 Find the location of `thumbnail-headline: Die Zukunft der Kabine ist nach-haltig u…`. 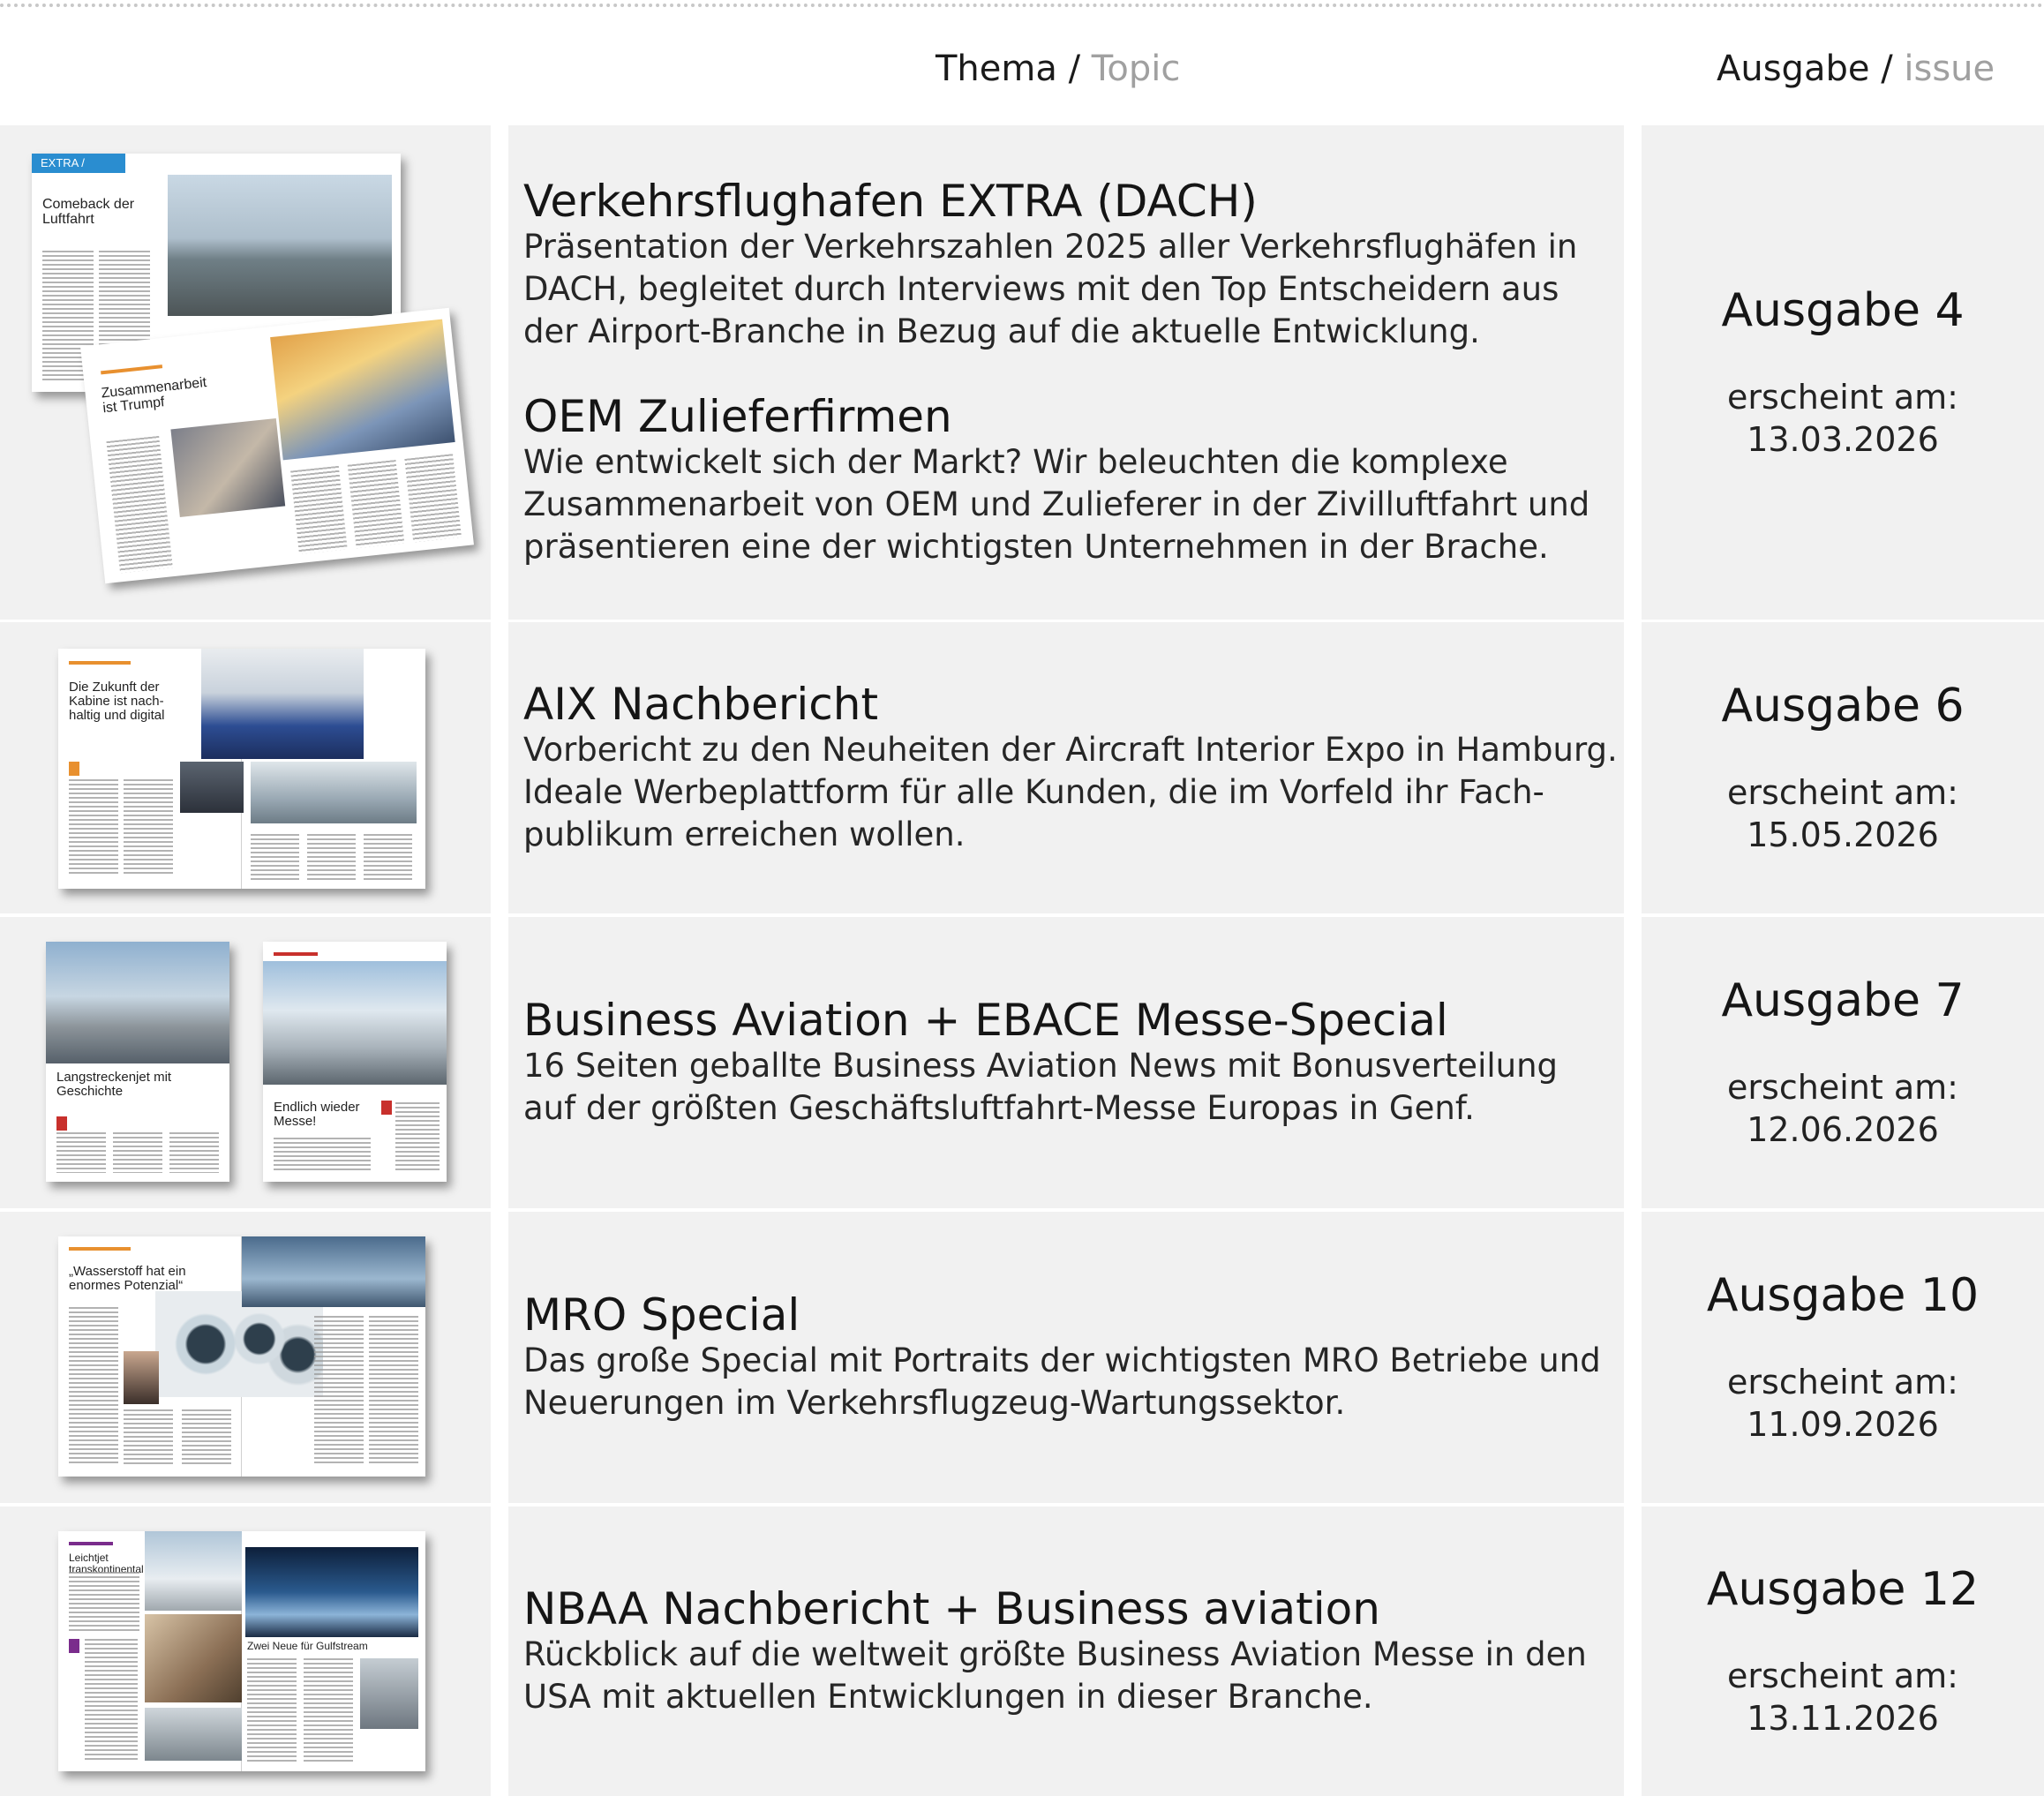

thumbnail-headline: Die Zukunft der Kabine ist nach-haltig u… is located at coordinates (117, 702).